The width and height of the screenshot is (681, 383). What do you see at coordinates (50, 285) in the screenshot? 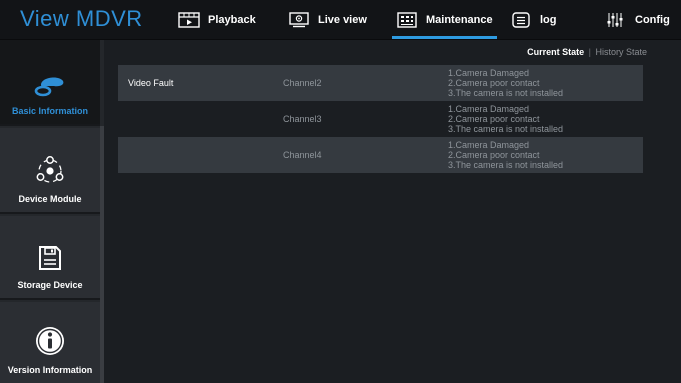
I see `sidebar-label-storage-device: Storage Device` at bounding box center [50, 285].